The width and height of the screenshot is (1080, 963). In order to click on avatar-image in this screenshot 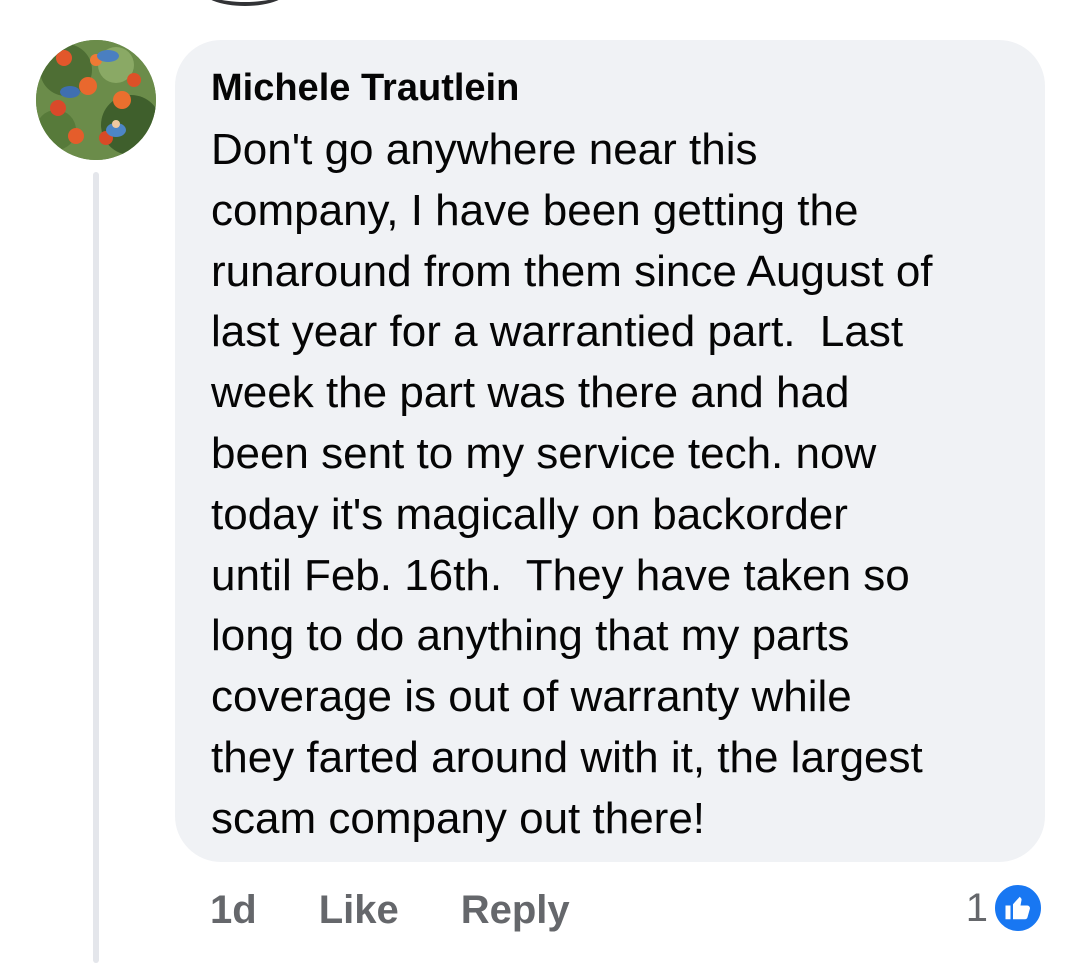, I will do `click(96, 100)`.